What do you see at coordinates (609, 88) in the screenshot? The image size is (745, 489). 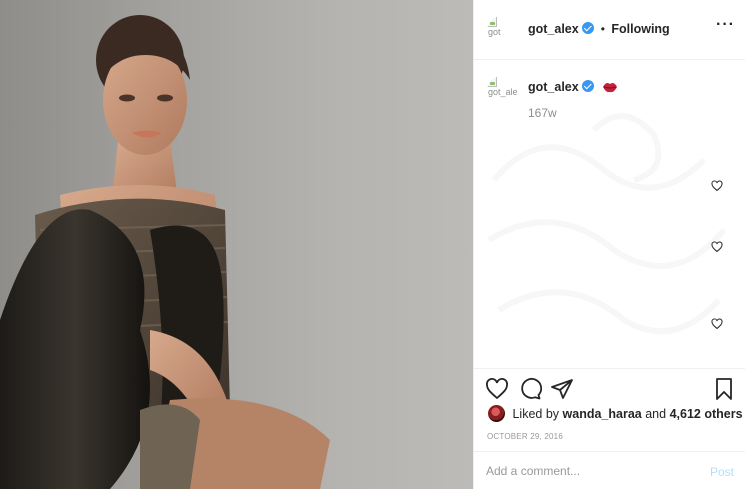 I see `kiss-lips-emoji-icon` at bounding box center [609, 88].